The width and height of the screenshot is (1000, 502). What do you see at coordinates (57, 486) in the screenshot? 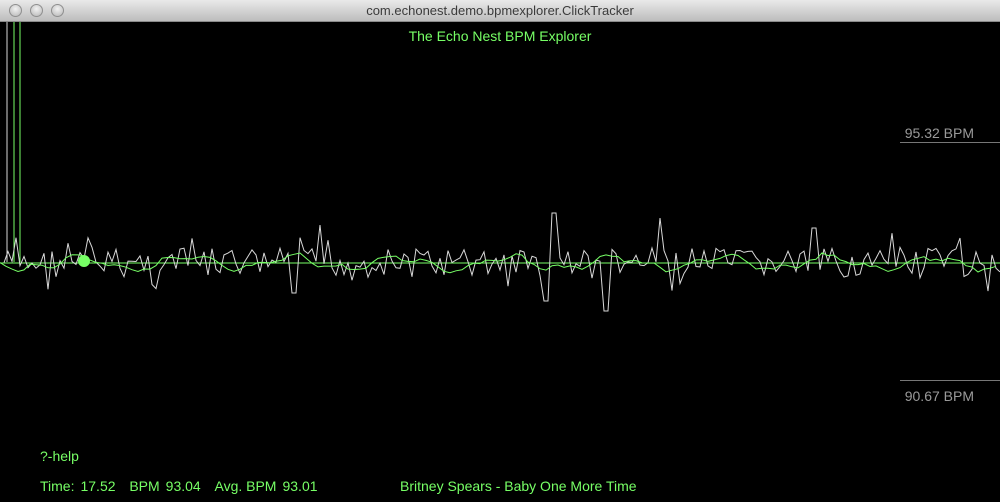
I see `time-label: Time:` at bounding box center [57, 486].